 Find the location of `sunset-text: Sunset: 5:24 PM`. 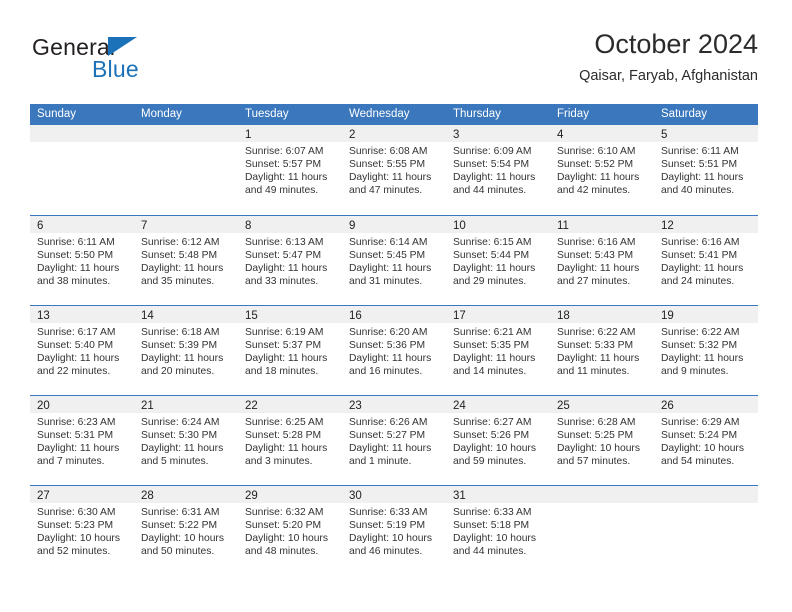

sunset-text: Sunset: 5:24 PM is located at coordinates (699, 436).